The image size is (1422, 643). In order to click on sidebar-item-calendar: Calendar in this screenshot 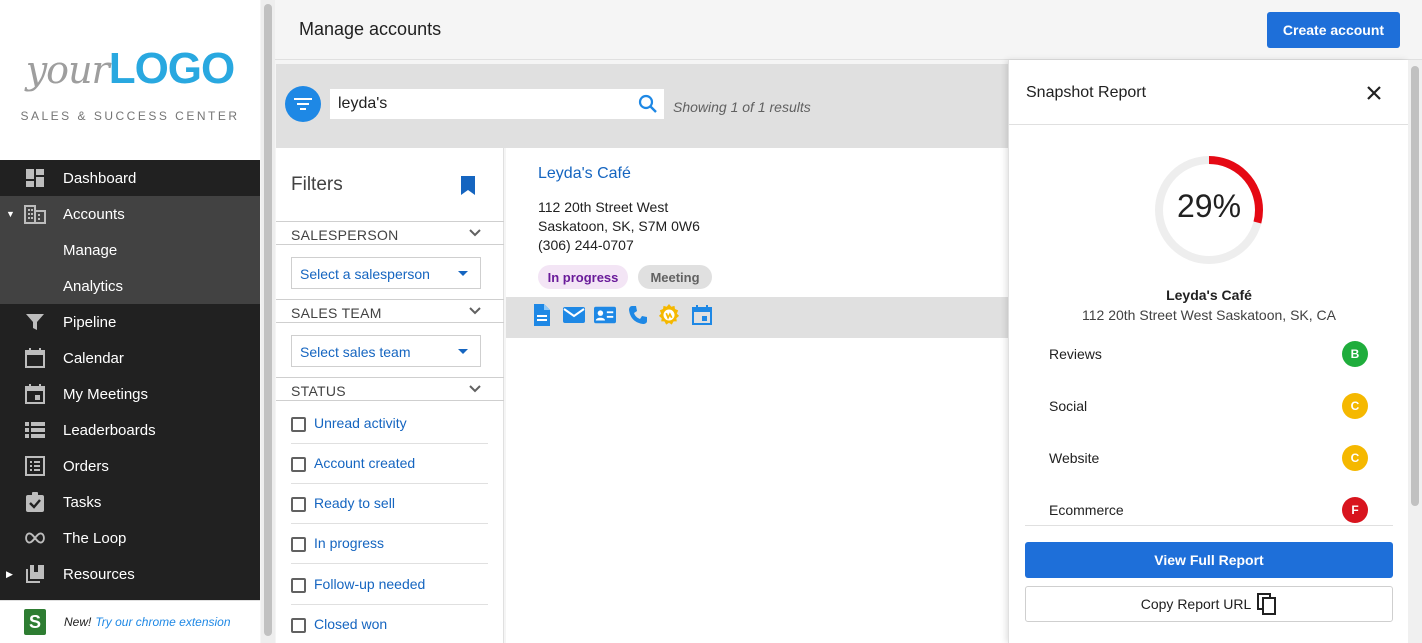, I will do `click(130, 358)`.